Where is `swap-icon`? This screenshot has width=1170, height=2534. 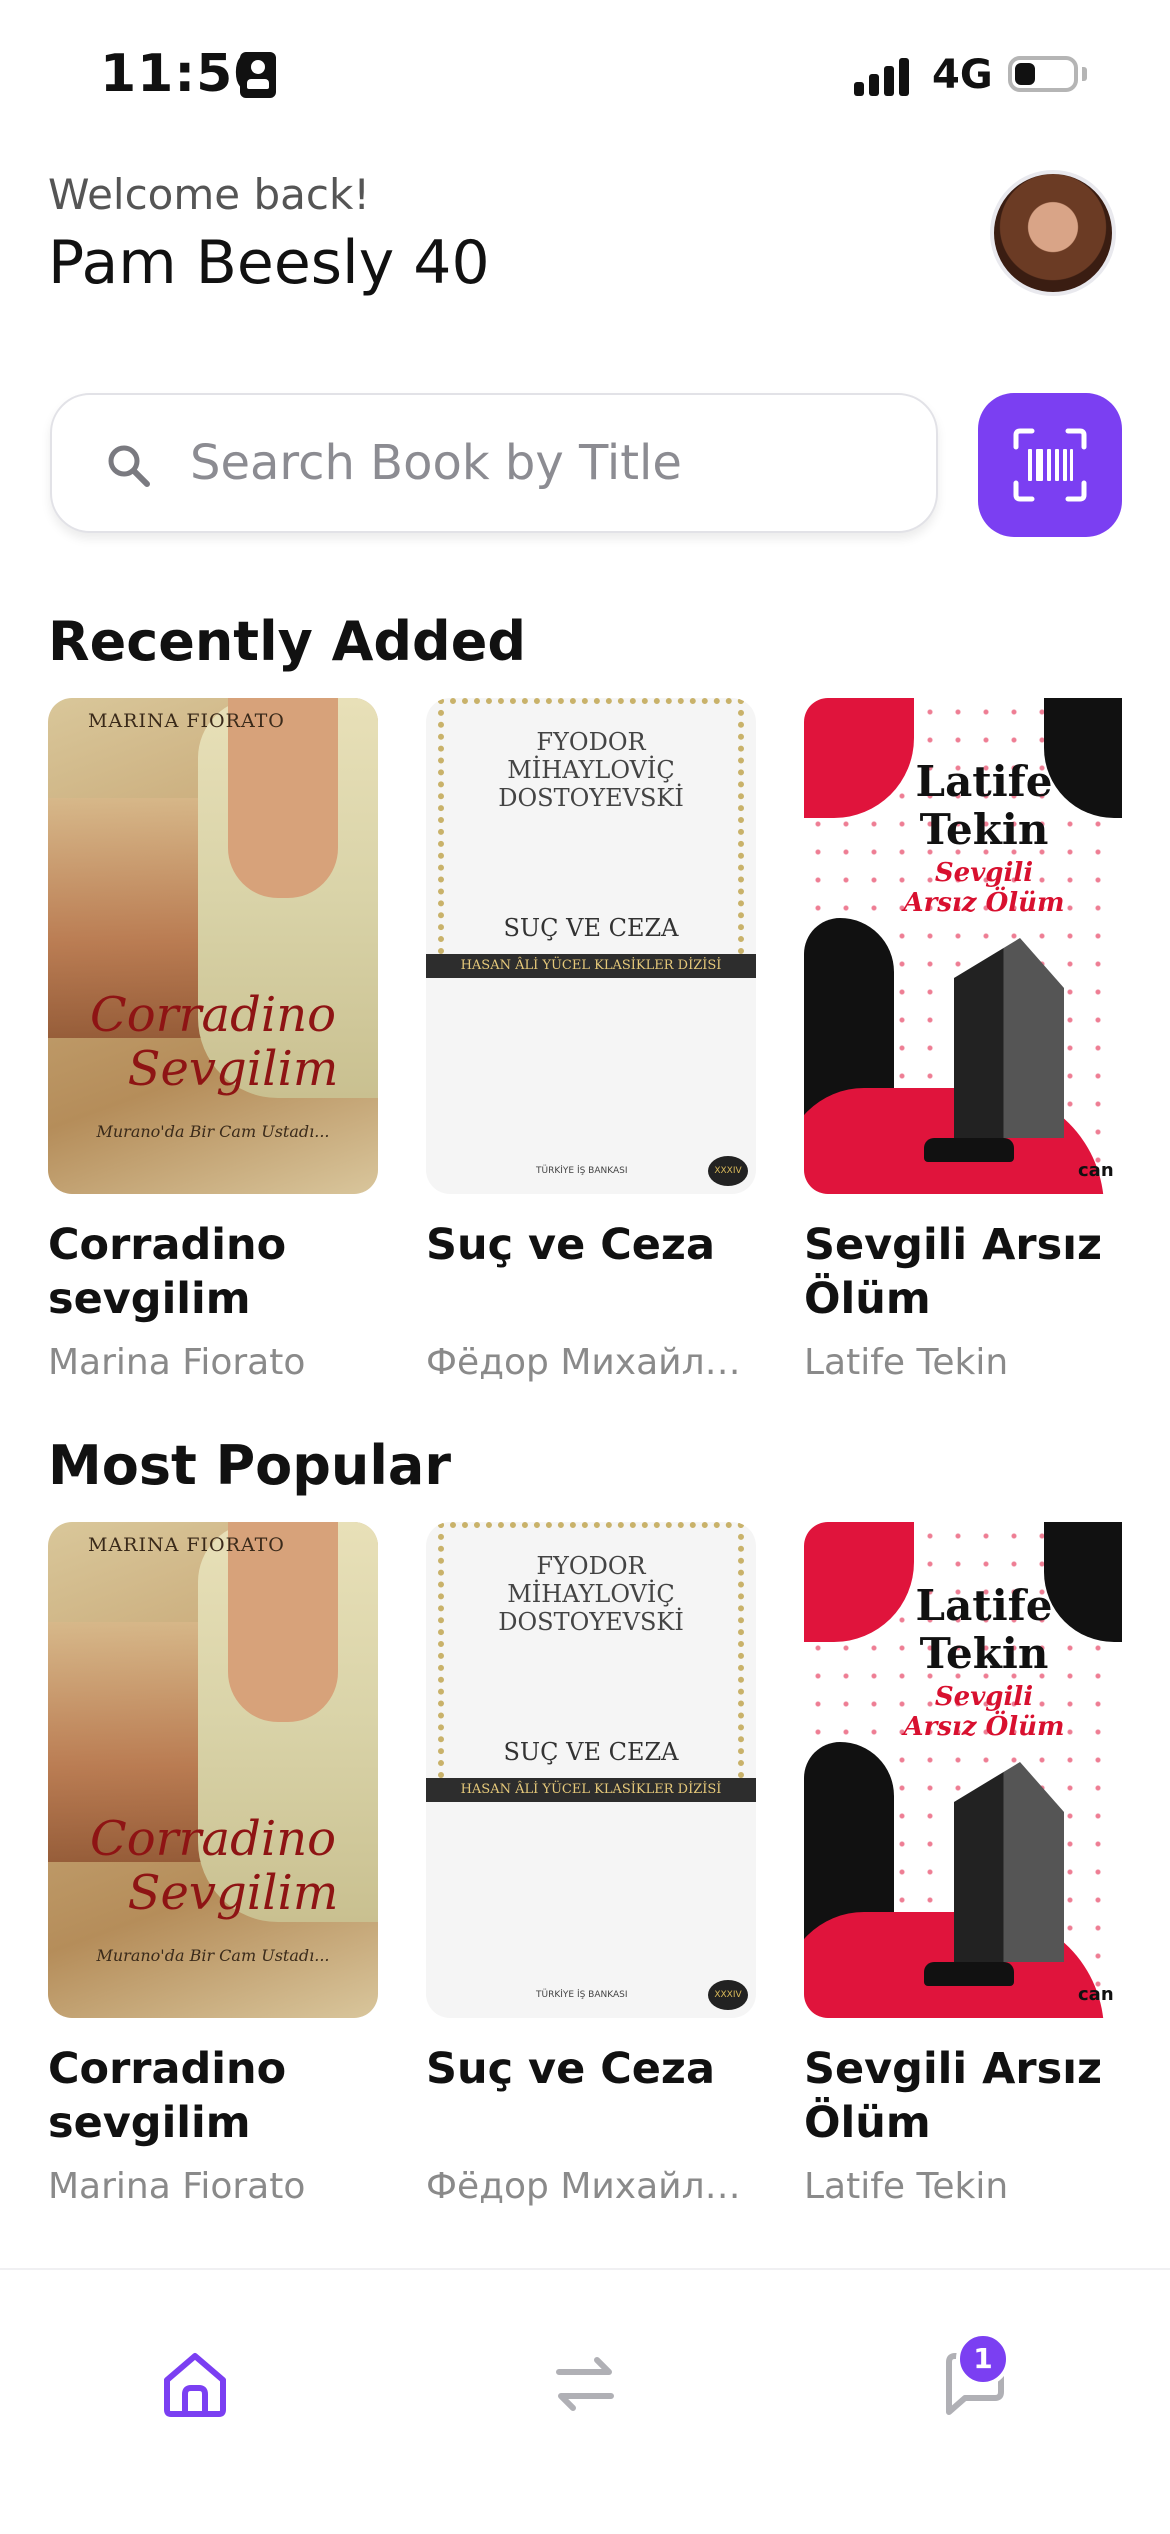
swap-icon is located at coordinates (585, 2384).